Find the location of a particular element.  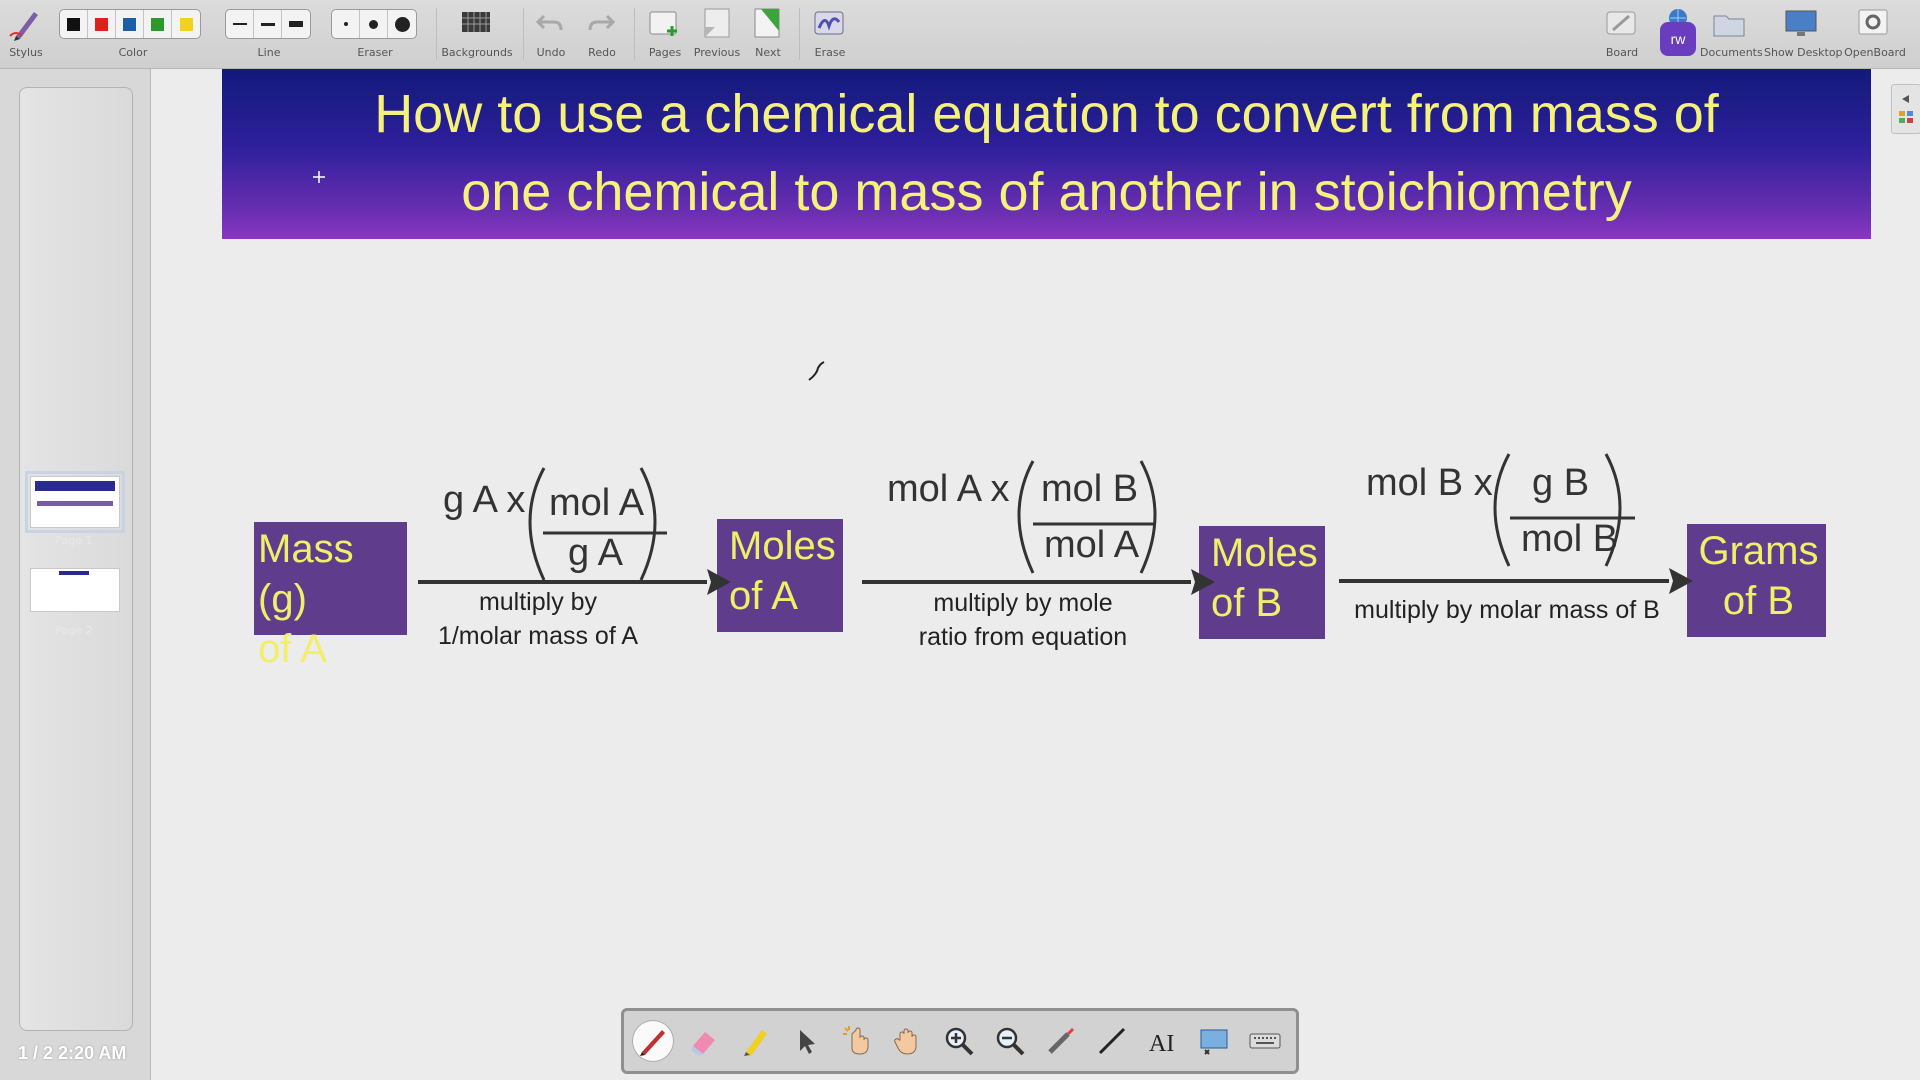

erase-board-icon is located at coordinates (829, 23).